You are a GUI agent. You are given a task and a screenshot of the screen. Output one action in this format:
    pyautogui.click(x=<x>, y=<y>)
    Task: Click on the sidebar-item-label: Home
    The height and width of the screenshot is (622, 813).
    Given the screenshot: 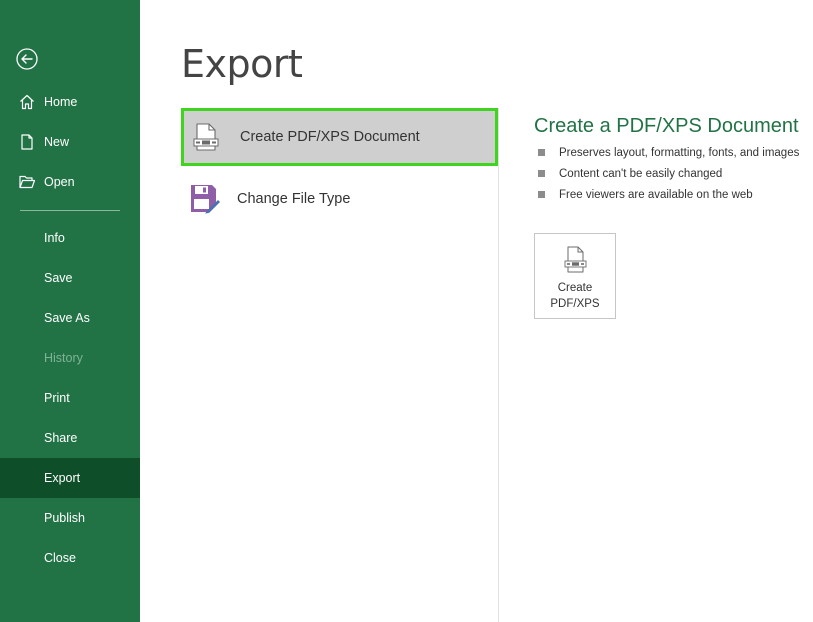 What is the action you would take?
    pyautogui.click(x=61, y=102)
    